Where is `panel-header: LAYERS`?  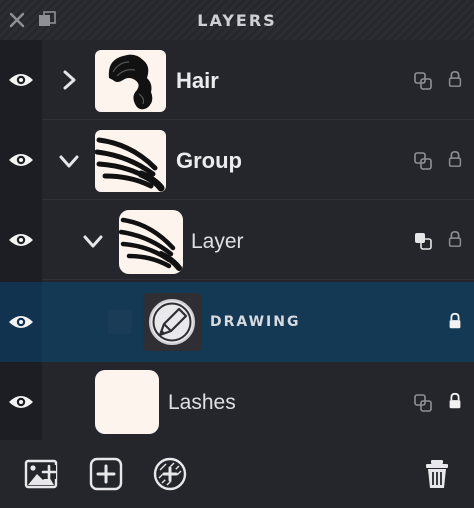 panel-header: LAYERS is located at coordinates (237, 20).